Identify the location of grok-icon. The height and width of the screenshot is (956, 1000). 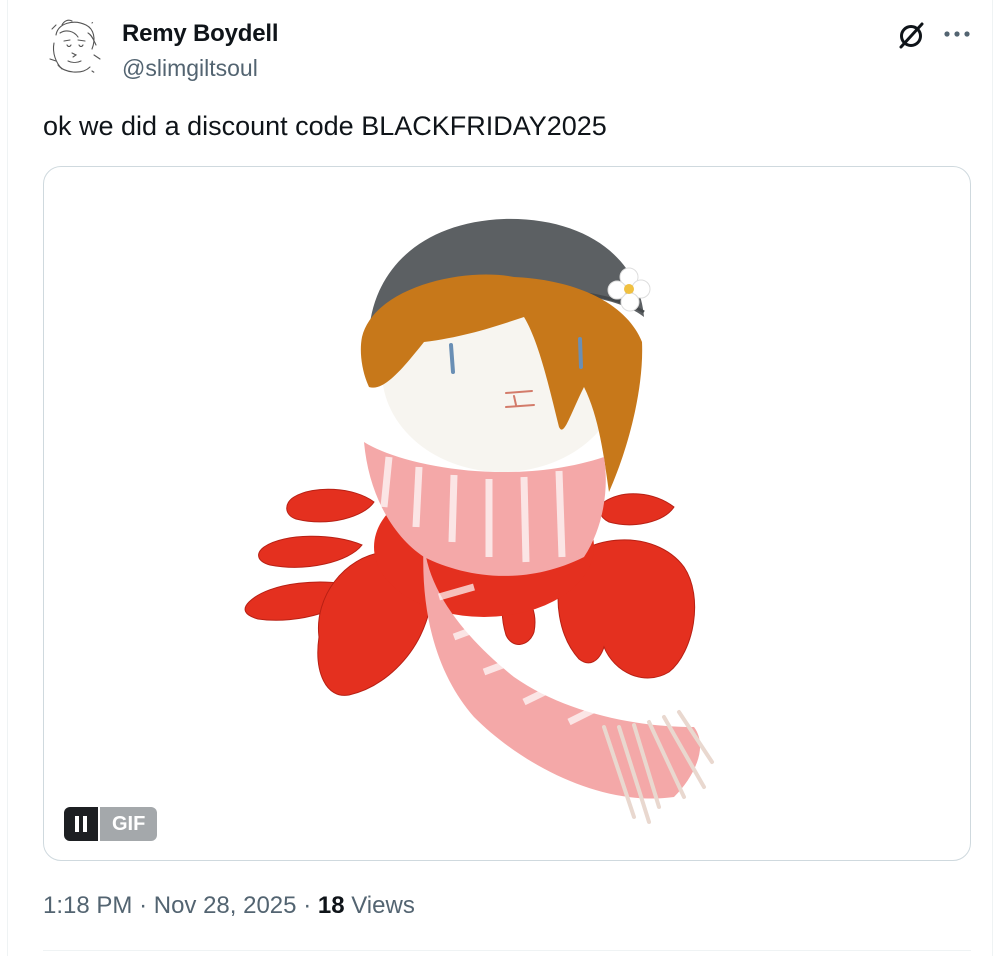
(911, 35).